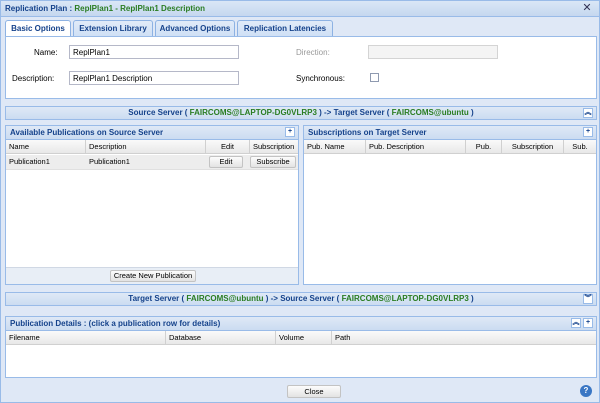 The width and height of the screenshot is (600, 403). Describe the element at coordinates (29, 161) in the screenshot. I see `publication-name: Publication1` at that location.